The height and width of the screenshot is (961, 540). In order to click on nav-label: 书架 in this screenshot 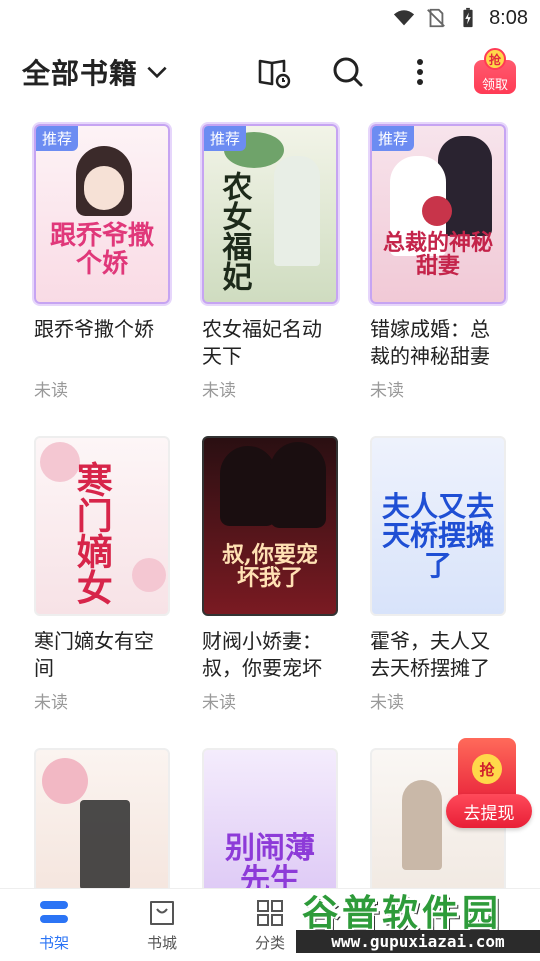, I will do `click(53, 942)`.